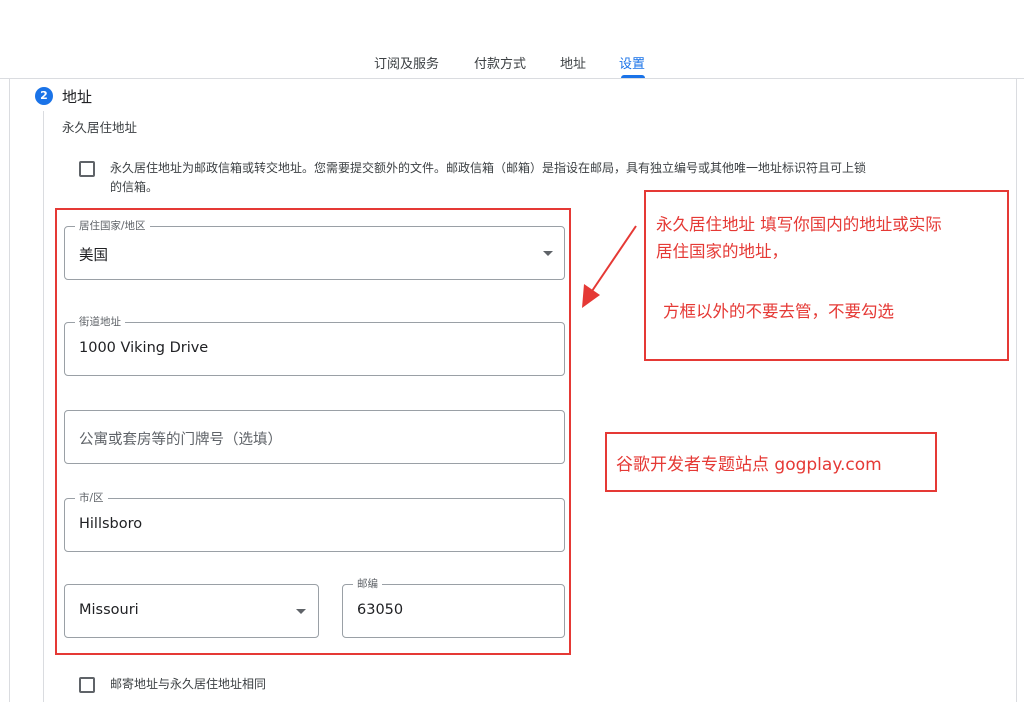 This screenshot has height=702, width=1024. Describe the element at coordinates (632, 62) in the screenshot. I see `tab-settings: 设置` at that location.